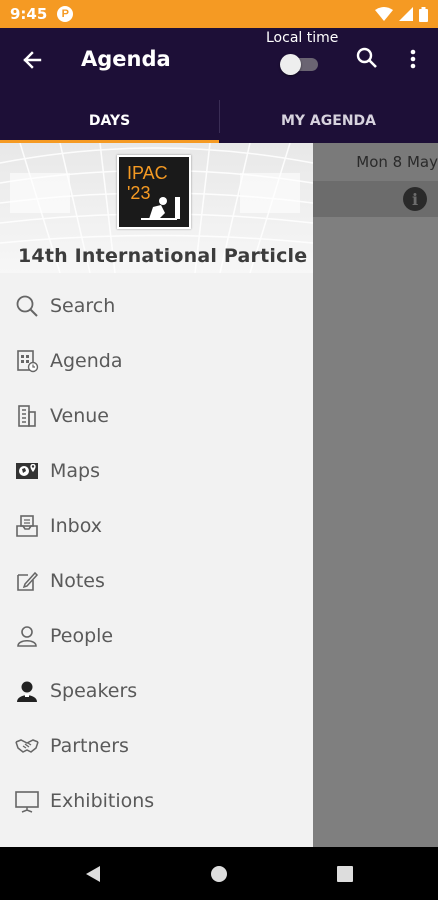  I want to click on system-navigation-bar, so click(219, 873).